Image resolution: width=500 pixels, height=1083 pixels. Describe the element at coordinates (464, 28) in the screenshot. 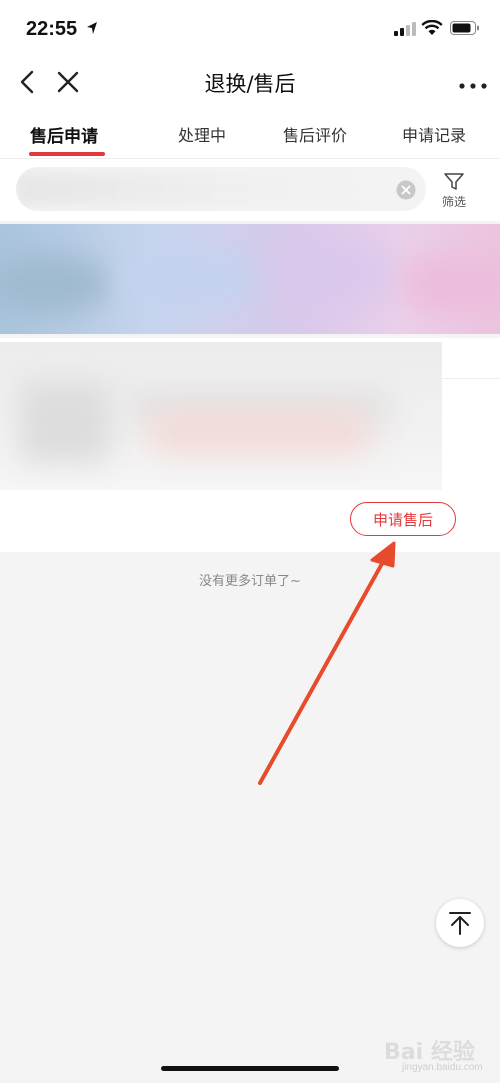

I see `battery-icon` at that location.